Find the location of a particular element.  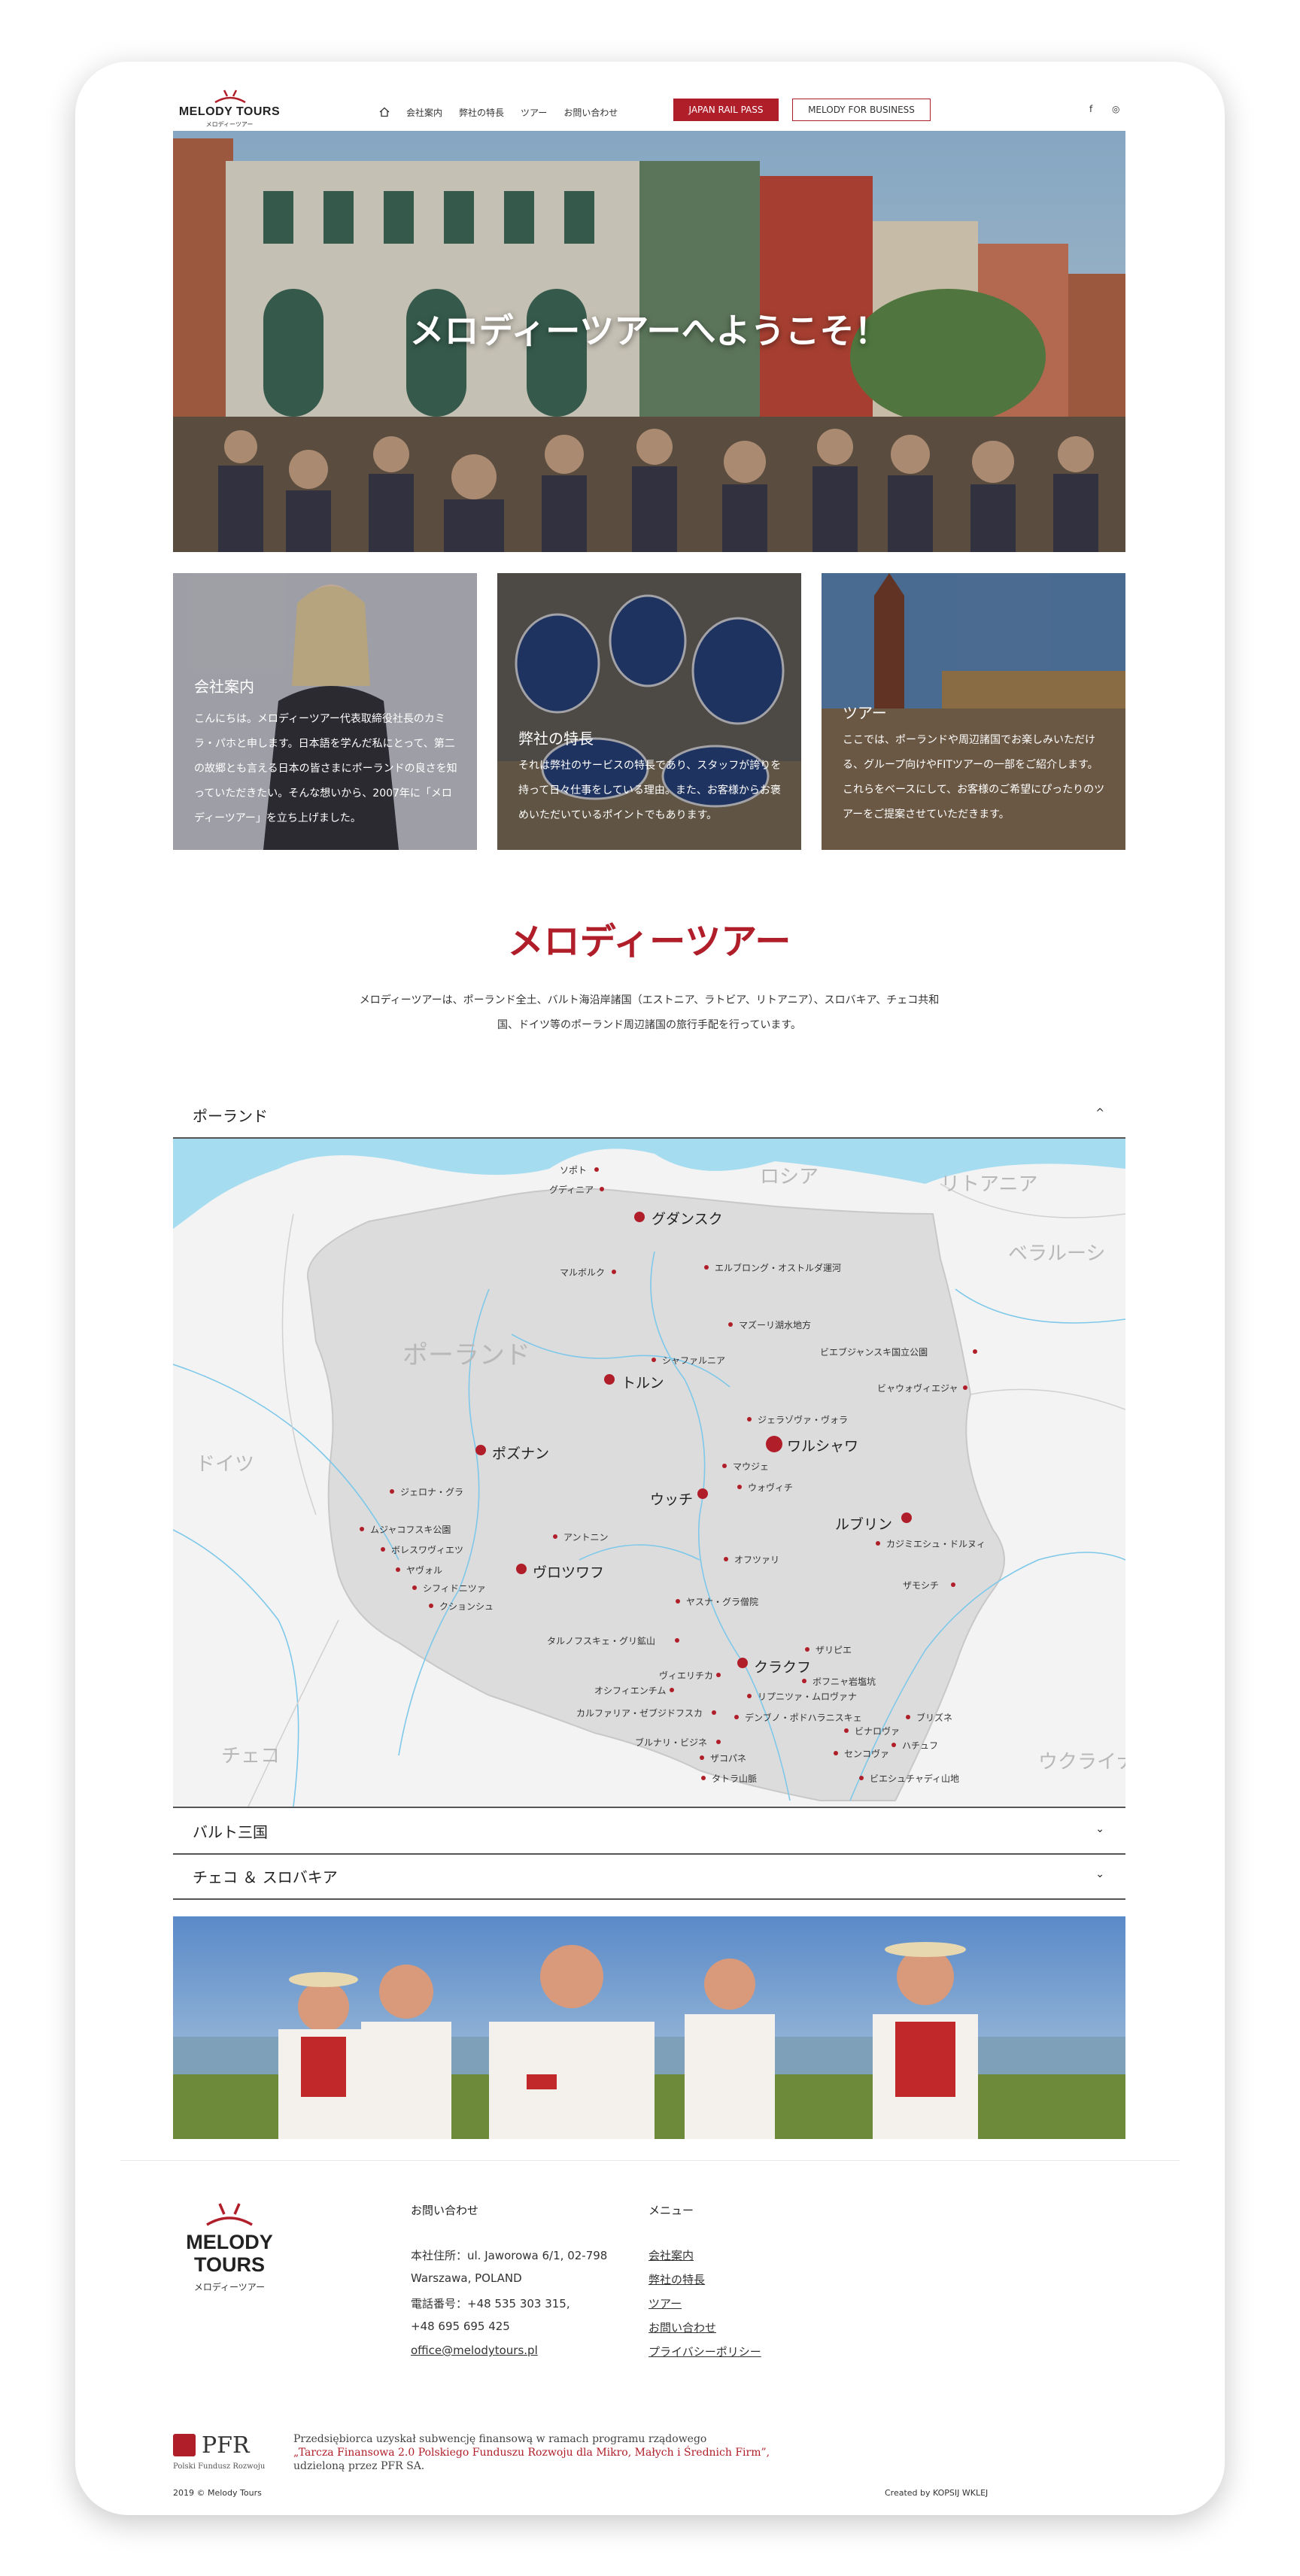

map-country-lithuania: リトアニア is located at coordinates (989, 1184).